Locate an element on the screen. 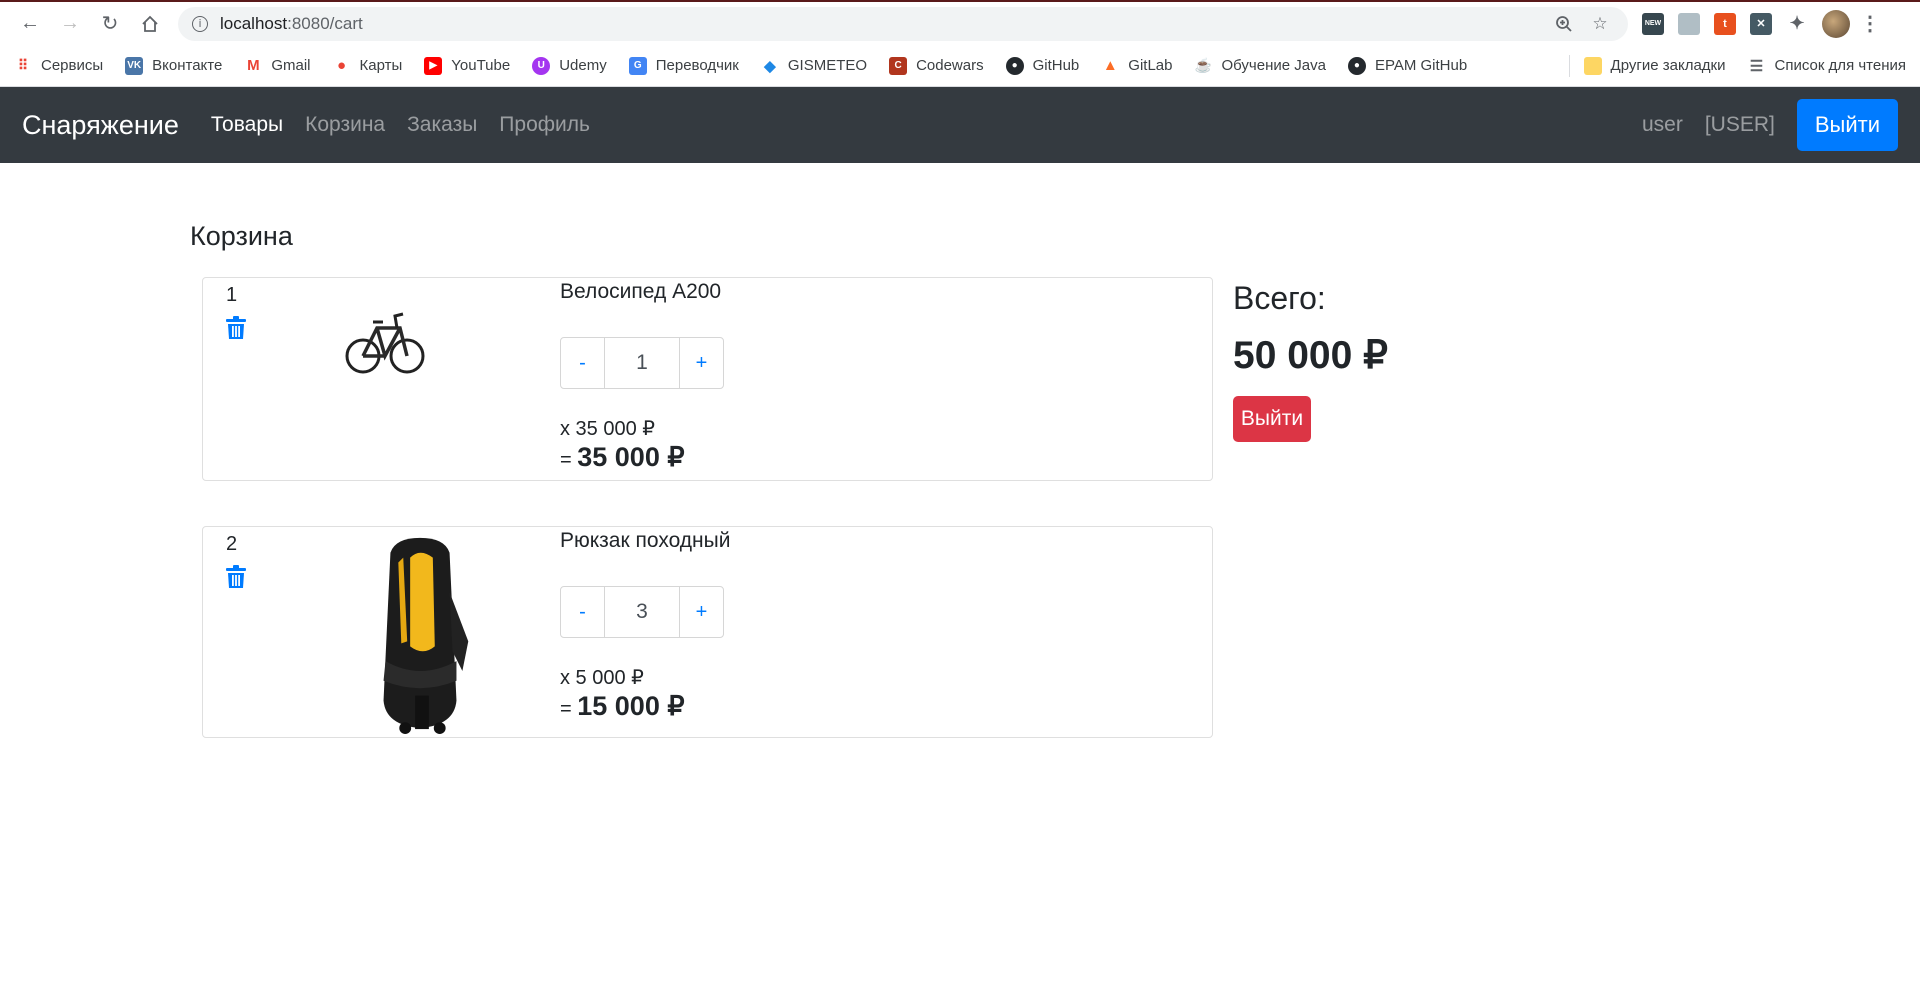  total-label: Всего: is located at coordinates (1279, 298).